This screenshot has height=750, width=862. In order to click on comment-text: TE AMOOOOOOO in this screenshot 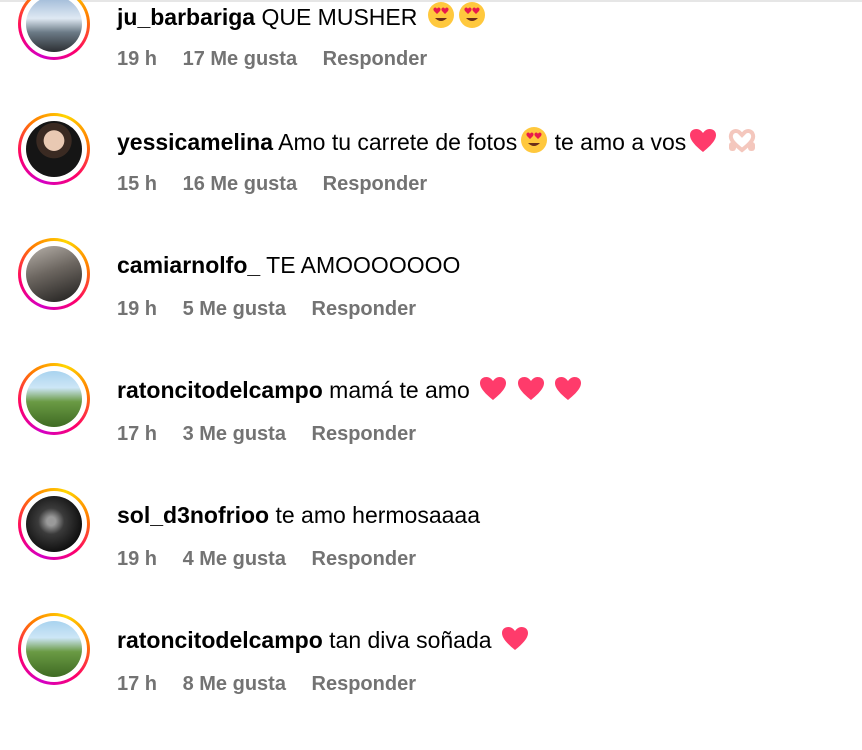, I will do `click(363, 265)`.